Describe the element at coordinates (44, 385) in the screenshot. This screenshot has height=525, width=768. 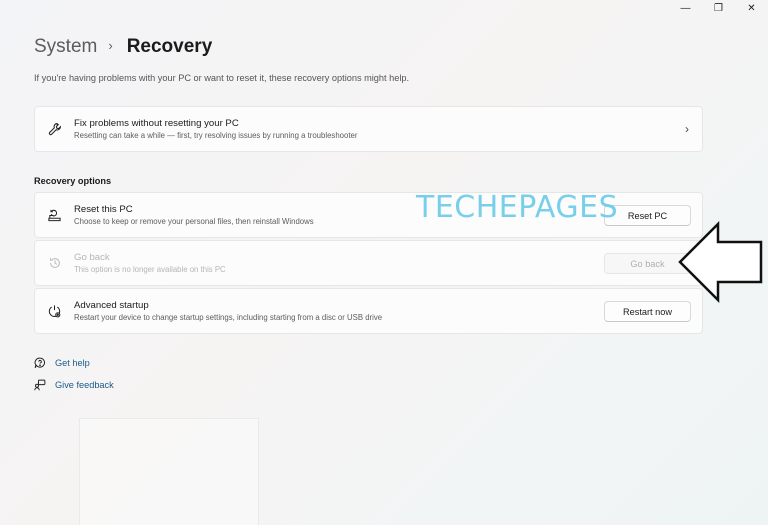
I see `feedback-icon` at that location.